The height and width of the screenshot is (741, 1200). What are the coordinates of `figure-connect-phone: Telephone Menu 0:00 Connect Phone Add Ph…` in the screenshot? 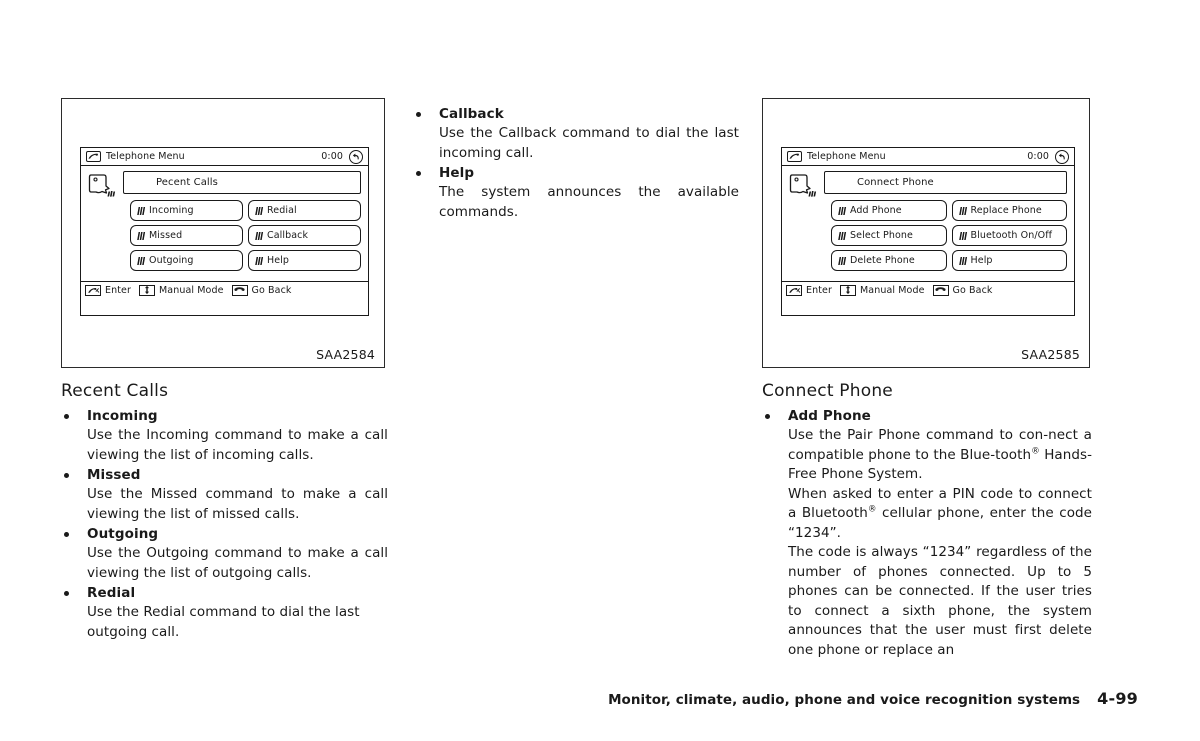 It's located at (926, 233).